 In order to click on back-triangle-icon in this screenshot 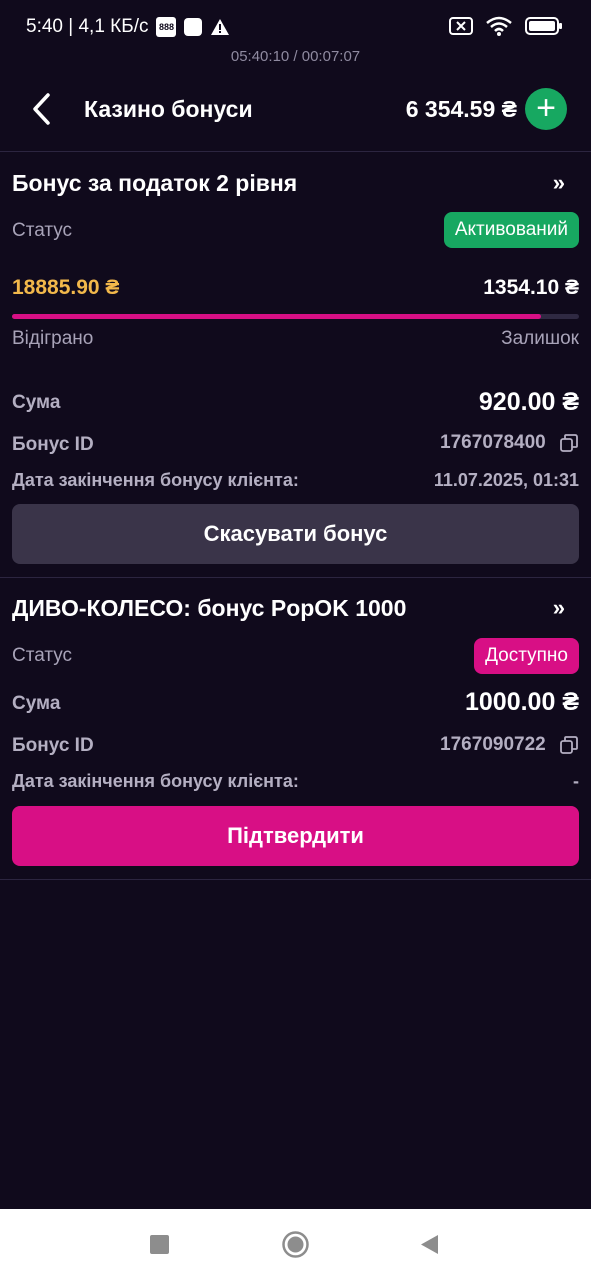, I will do `click(429, 1244)`.